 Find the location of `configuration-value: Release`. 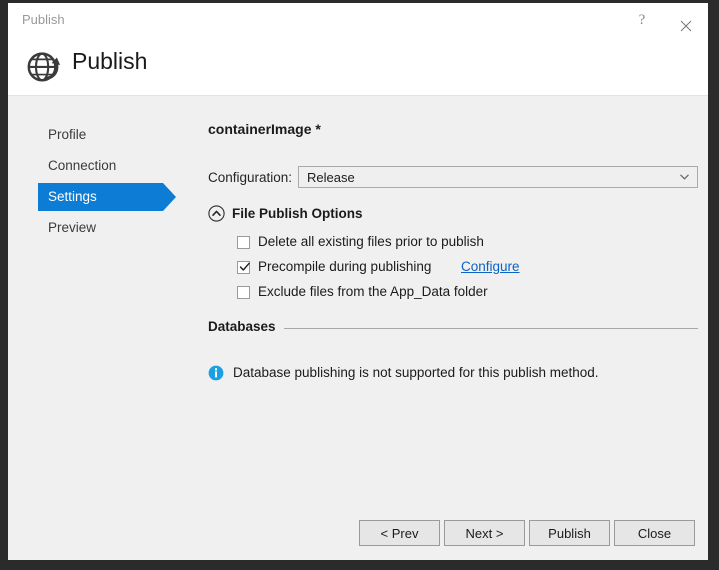

configuration-value: Release is located at coordinates (331, 177).